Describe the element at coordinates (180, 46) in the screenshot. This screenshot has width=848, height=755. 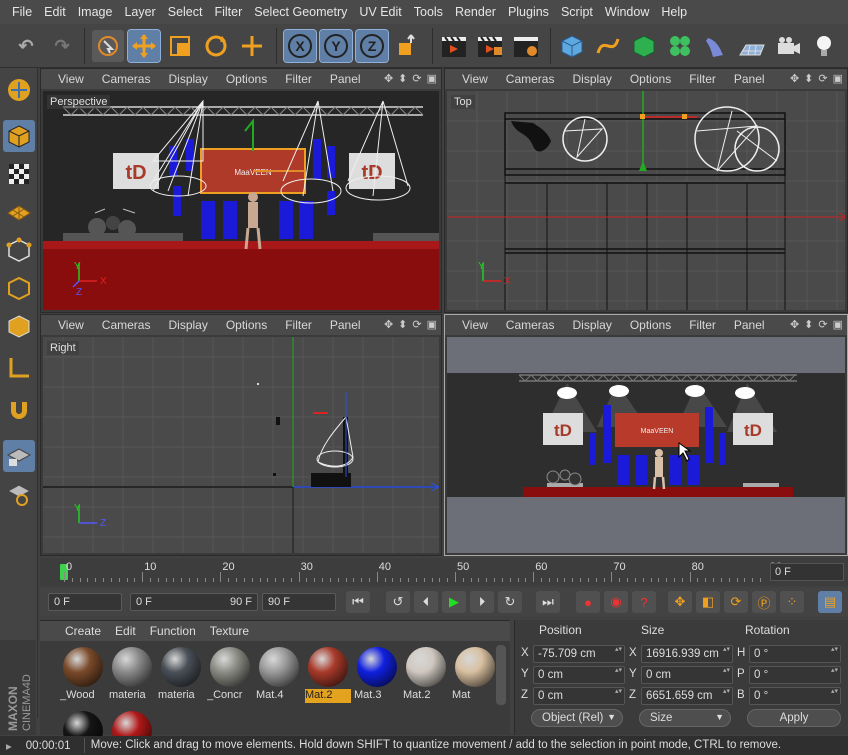
I see `scale-tool-icon` at that location.